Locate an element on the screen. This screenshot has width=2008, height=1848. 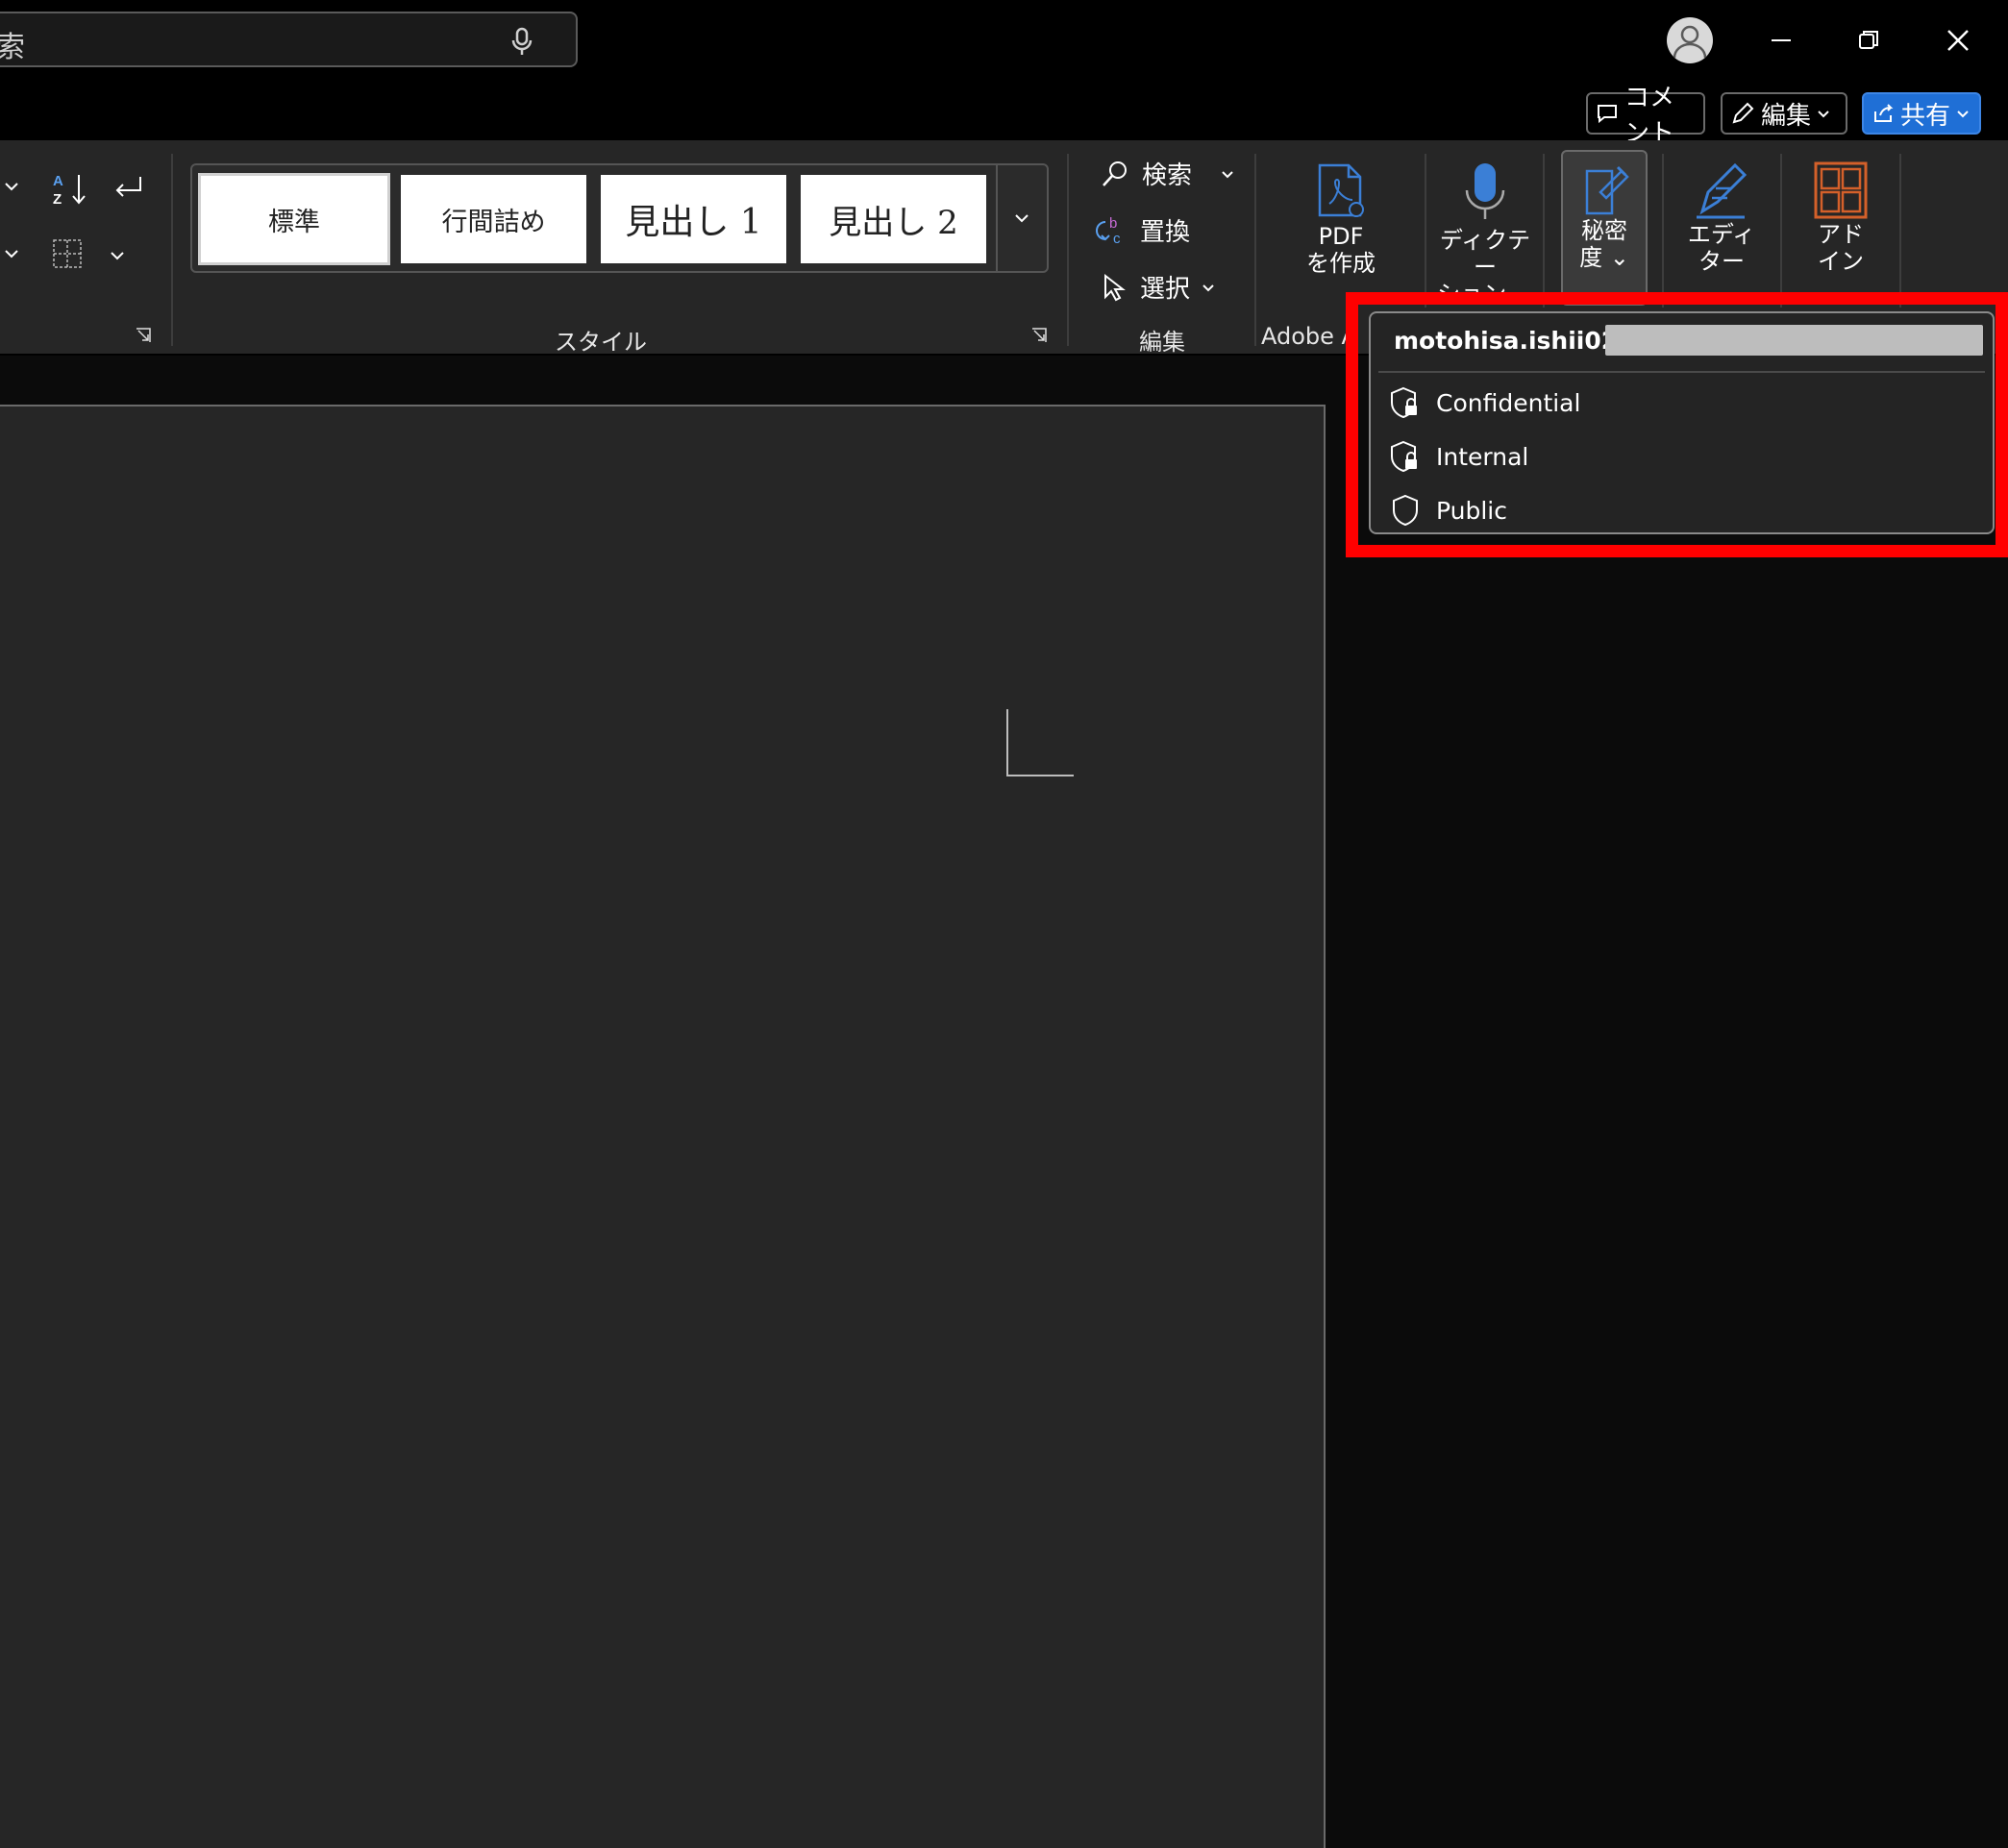
style-normal: 標準 is located at coordinates (294, 219).